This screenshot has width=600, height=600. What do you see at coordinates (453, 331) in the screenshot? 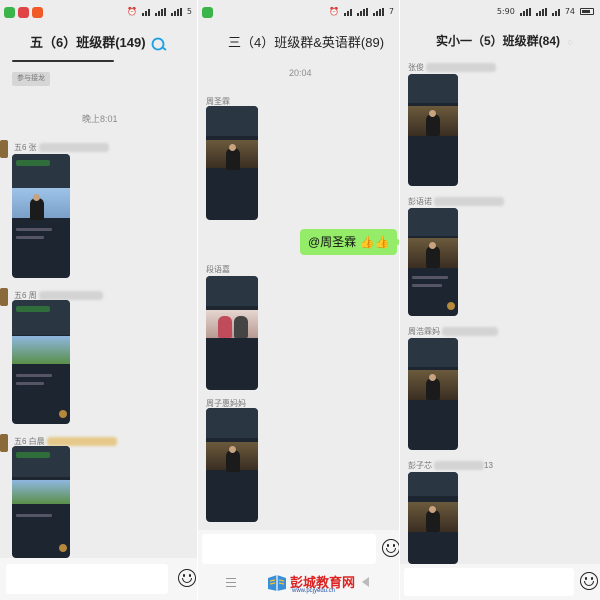
I see `message-sender: 周浩霖妈` at bounding box center [453, 331].